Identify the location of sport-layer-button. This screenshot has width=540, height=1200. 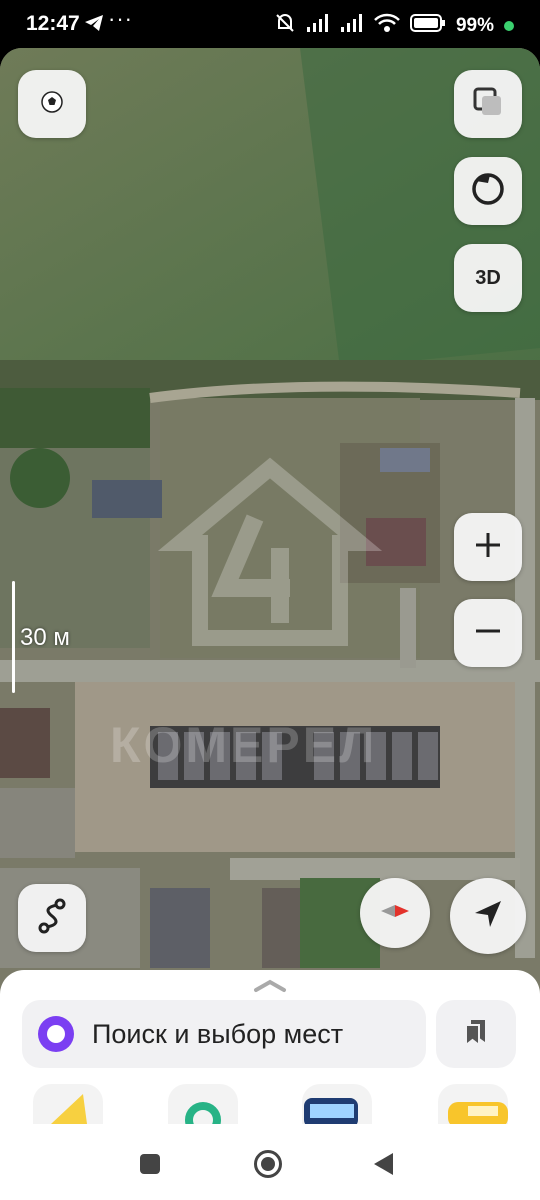
(52, 104).